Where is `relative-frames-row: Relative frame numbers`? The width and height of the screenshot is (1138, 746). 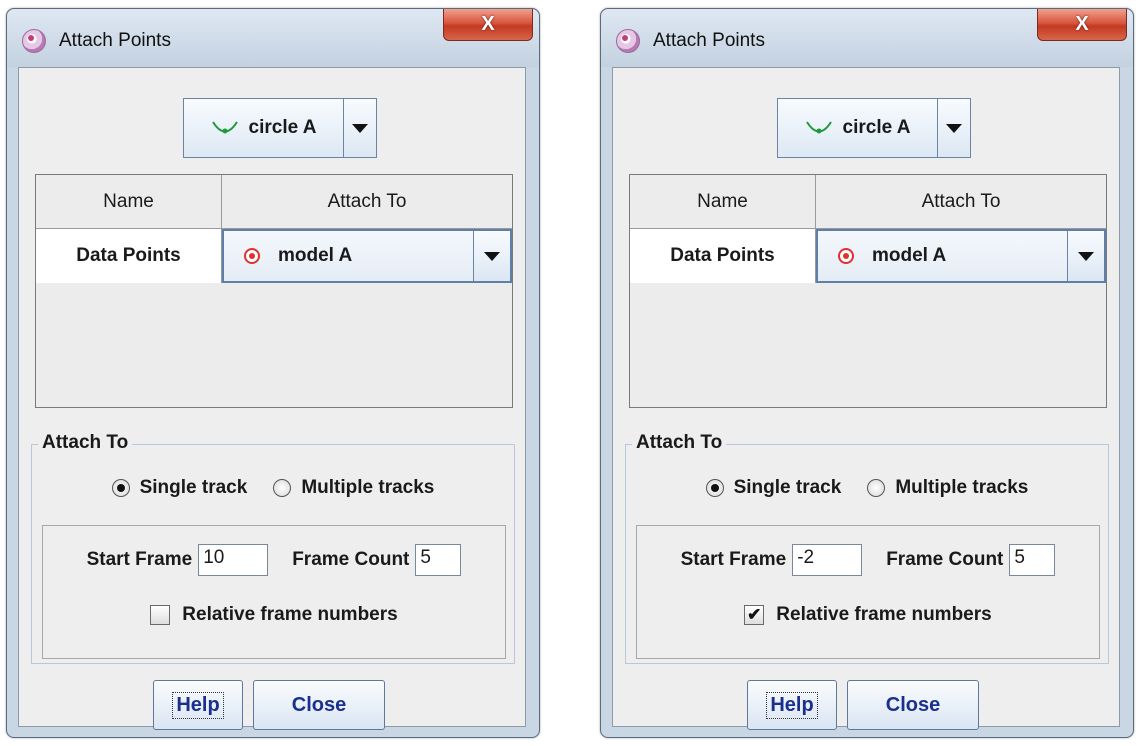
relative-frames-row: Relative frame numbers is located at coordinates (274, 615).